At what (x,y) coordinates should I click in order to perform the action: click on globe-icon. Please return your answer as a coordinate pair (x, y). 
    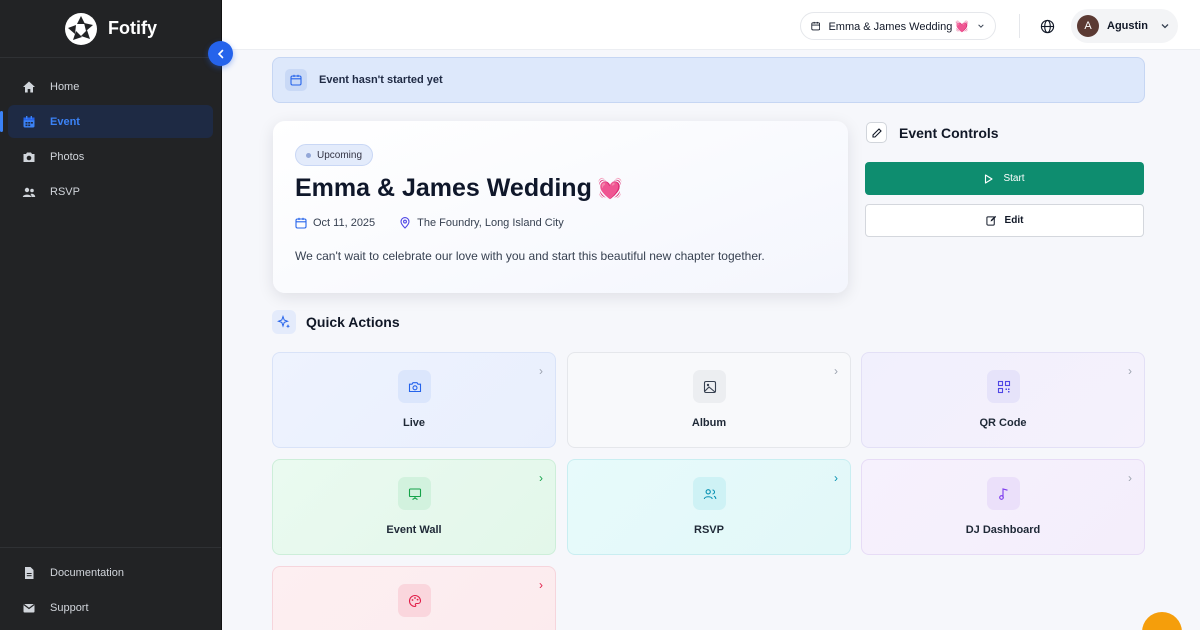
    Looking at the image, I should click on (1047, 26).